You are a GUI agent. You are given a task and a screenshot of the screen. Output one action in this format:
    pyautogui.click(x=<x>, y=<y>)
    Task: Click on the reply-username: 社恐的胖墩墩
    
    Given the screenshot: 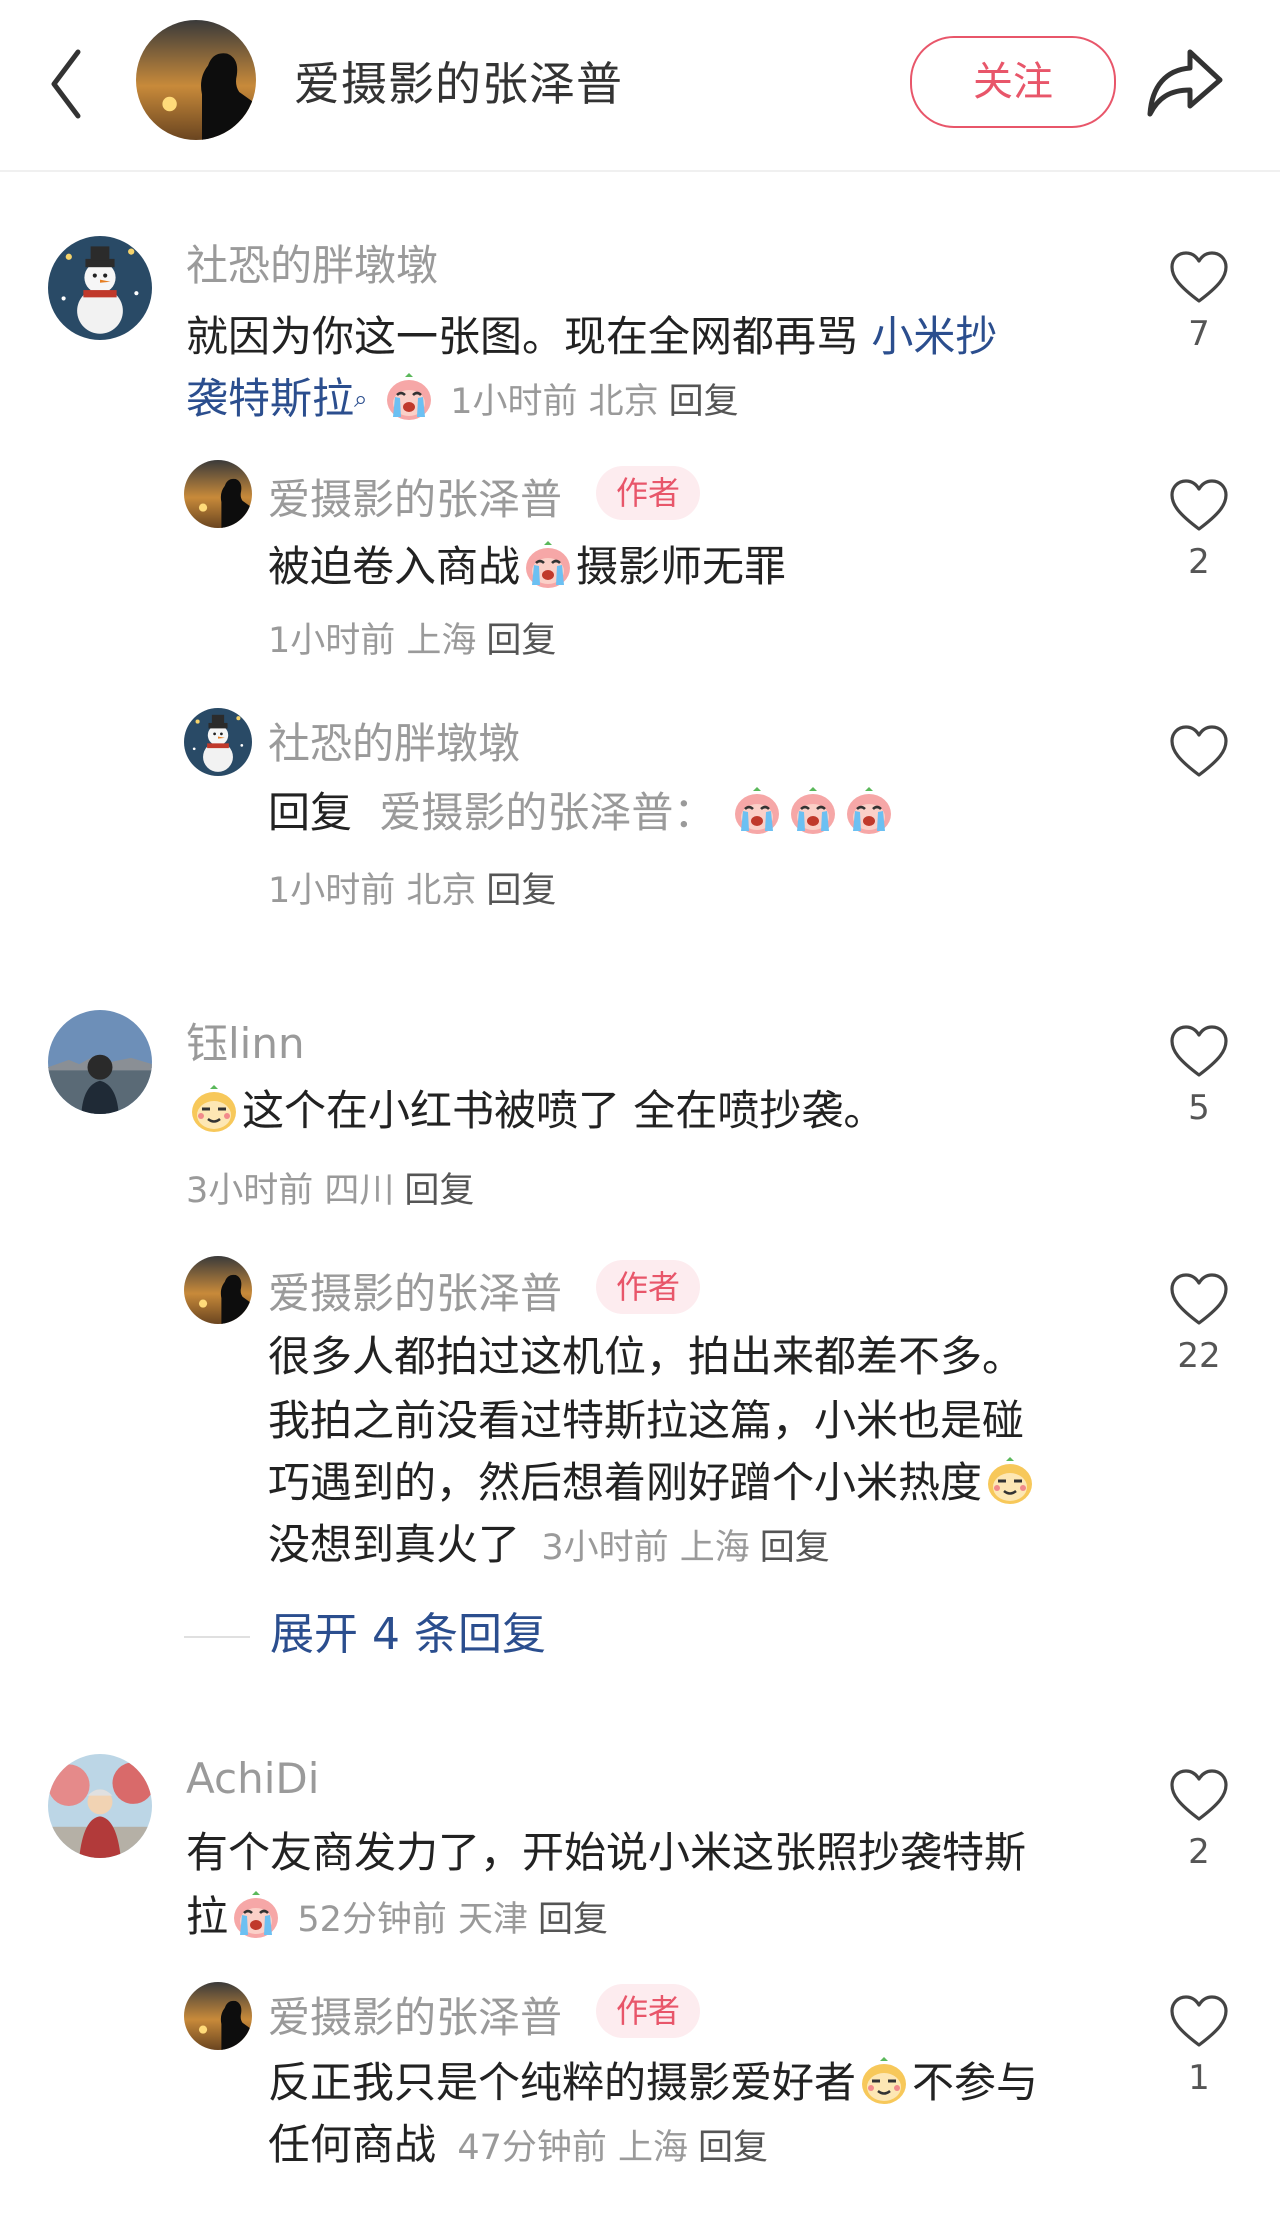 What is the action you would take?
    pyautogui.click(x=394, y=740)
    